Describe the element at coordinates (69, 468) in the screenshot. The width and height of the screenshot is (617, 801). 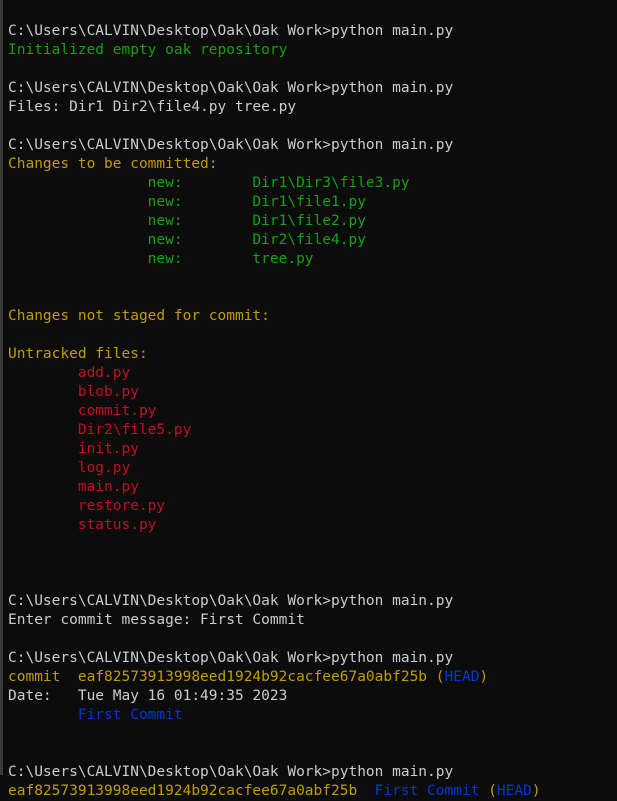
I see `terminal-text-untracked-6-0: log.py` at that location.